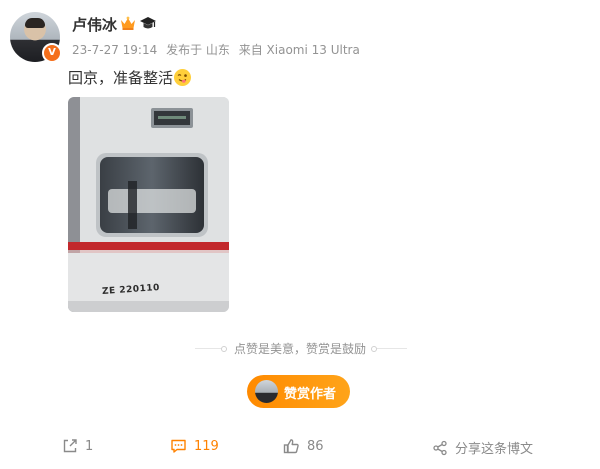 This screenshot has width=600, height=469. I want to click on post-source: 来自 Xiaomi 13 Ultra, so click(299, 50).